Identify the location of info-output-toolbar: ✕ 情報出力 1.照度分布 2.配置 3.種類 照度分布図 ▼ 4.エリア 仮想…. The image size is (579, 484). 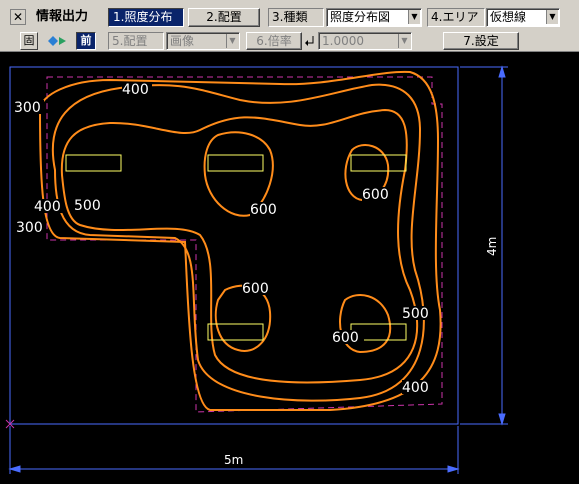
(289, 26).